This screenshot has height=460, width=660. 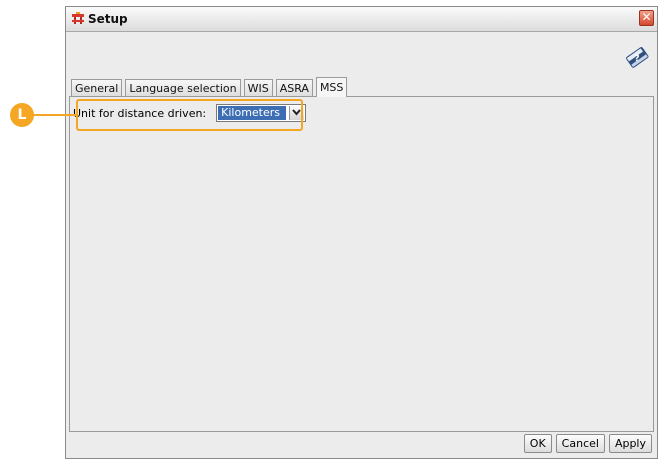 I want to click on tab-mss: MSS, so click(x=331, y=87).